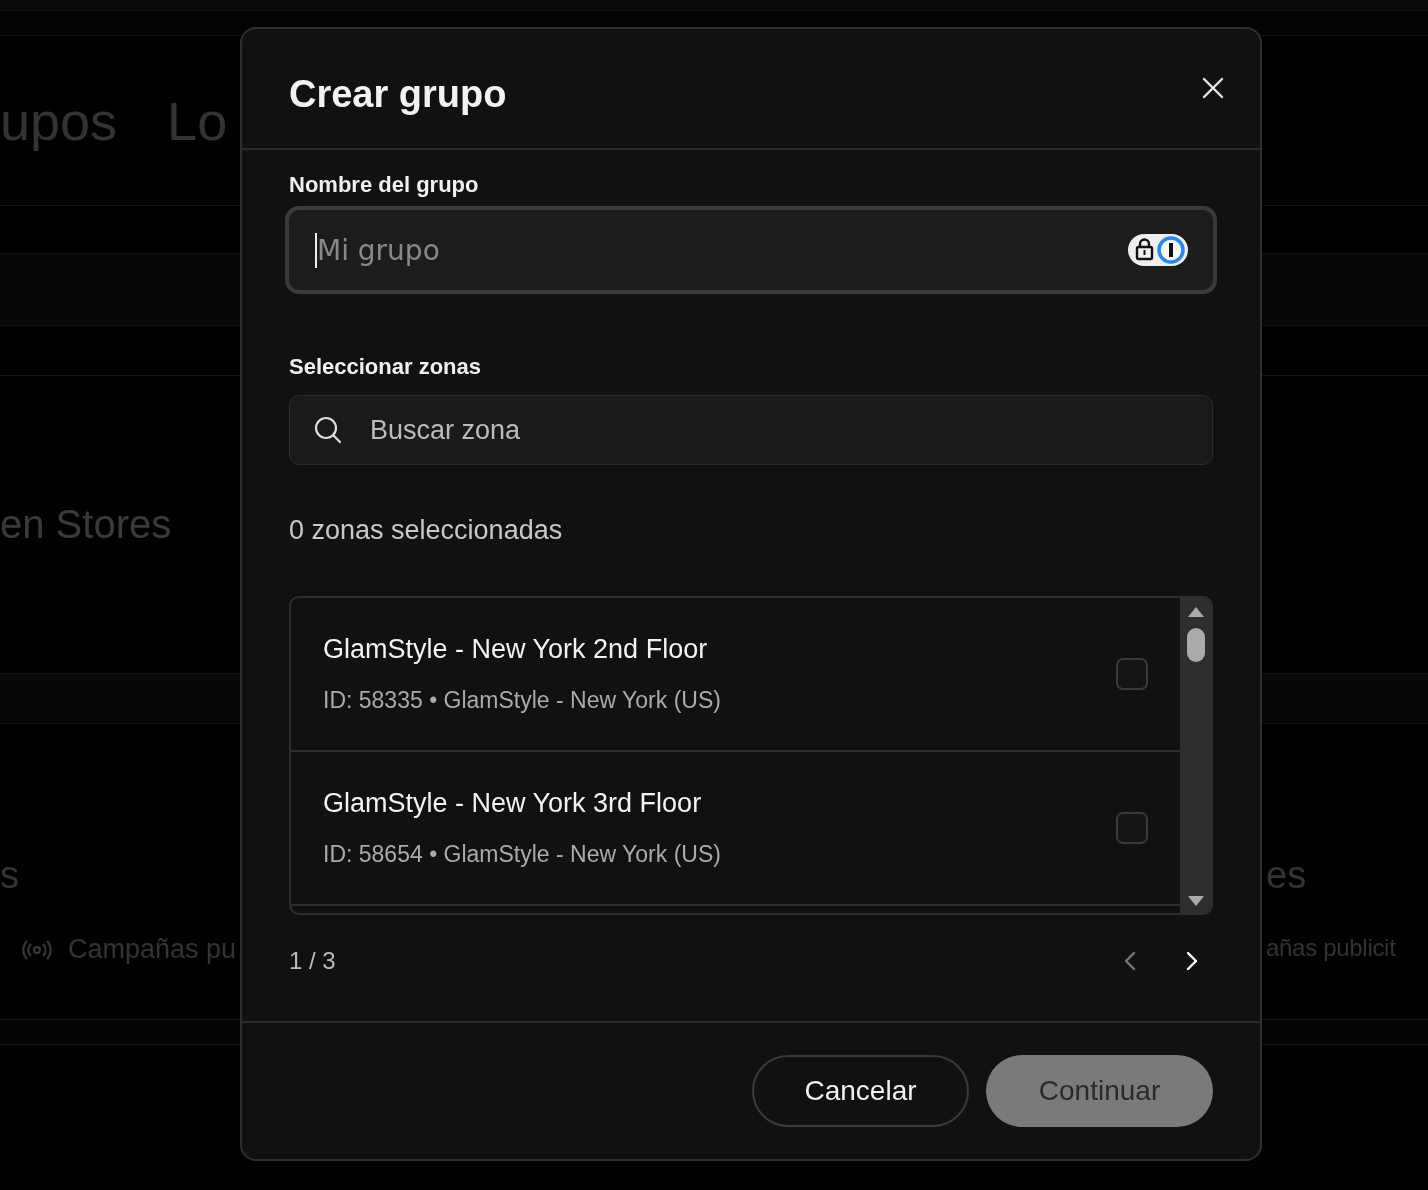 The width and height of the screenshot is (1428, 1190). What do you see at coordinates (86, 524) in the screenshot?
I see `store-name: en Stores` at bounding box center [86, 524].